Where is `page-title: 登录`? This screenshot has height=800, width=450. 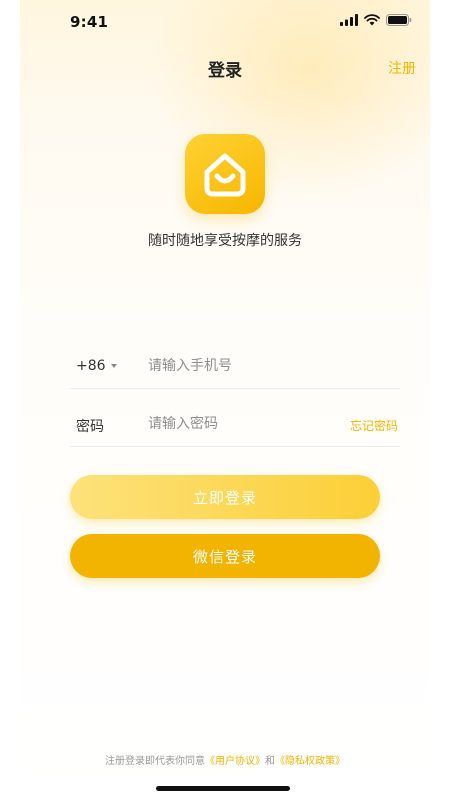 page-title: 登录 is located at coordinates (225, 71).